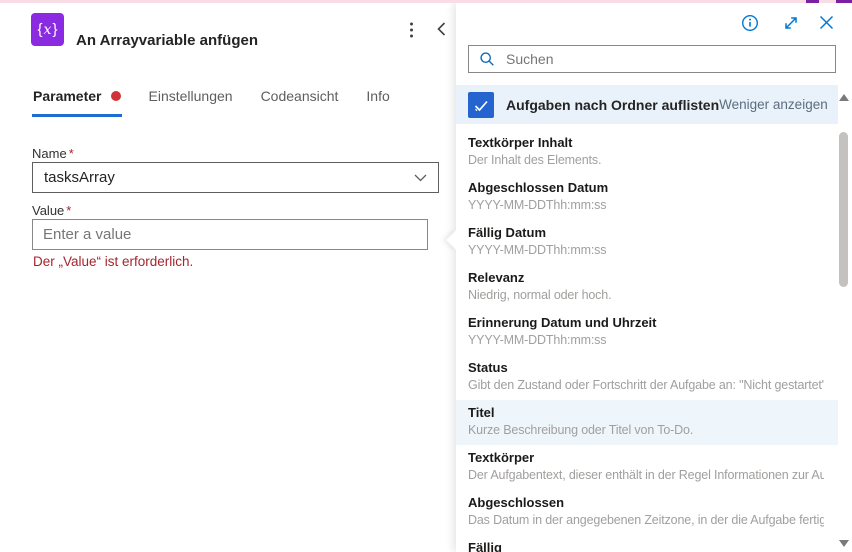  What do you see at coordinates (535, 160) in the screenshot?
I see `item-description: Der Inhalt des Elements.` at bounding box center [535, 160].